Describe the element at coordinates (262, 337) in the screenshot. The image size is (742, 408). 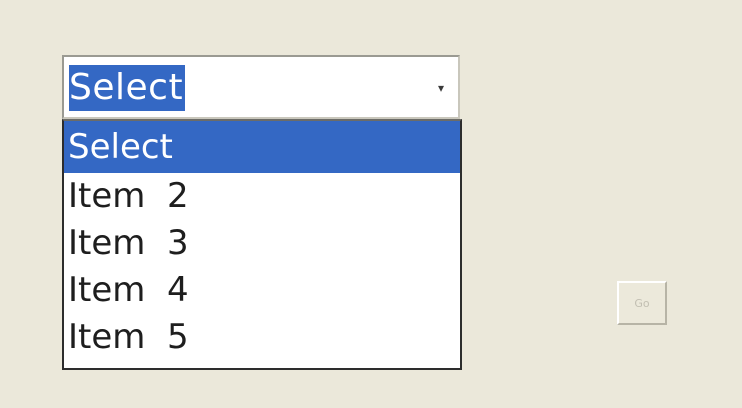
I see `option-item-5: Item 5` at that location.